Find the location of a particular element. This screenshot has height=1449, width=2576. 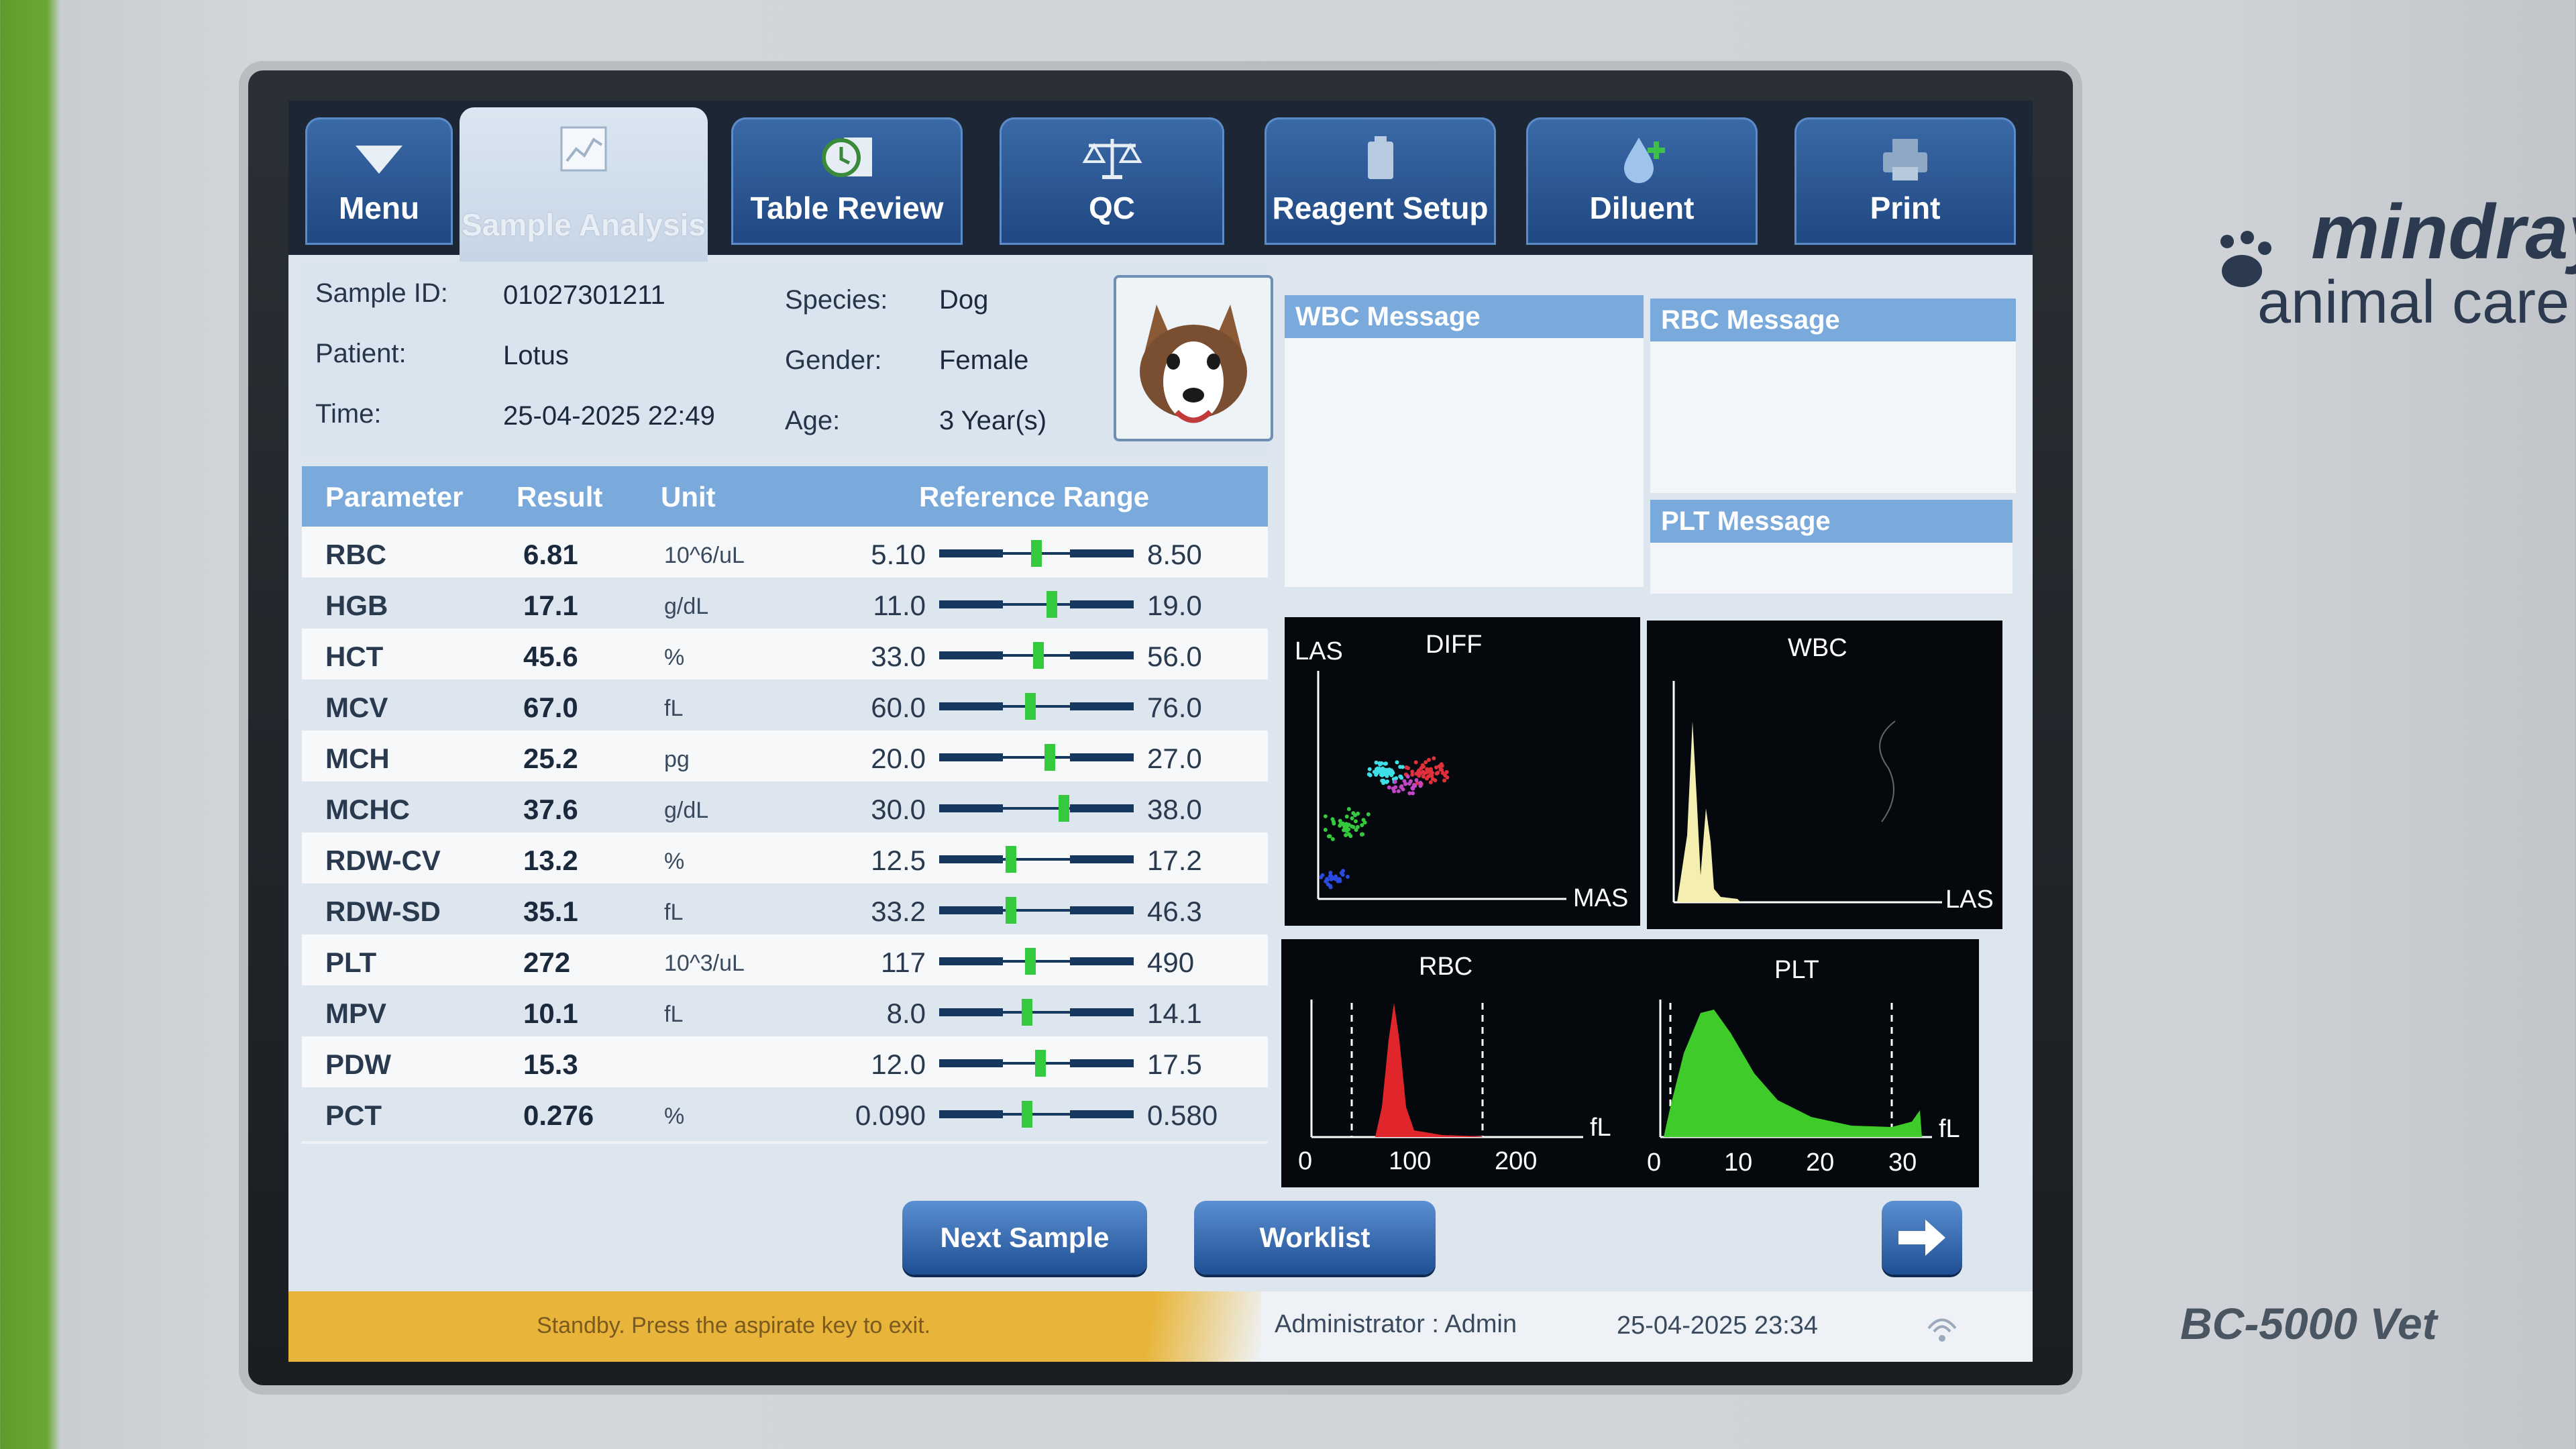

param-unit: pg is located at coordinates (677, 759).